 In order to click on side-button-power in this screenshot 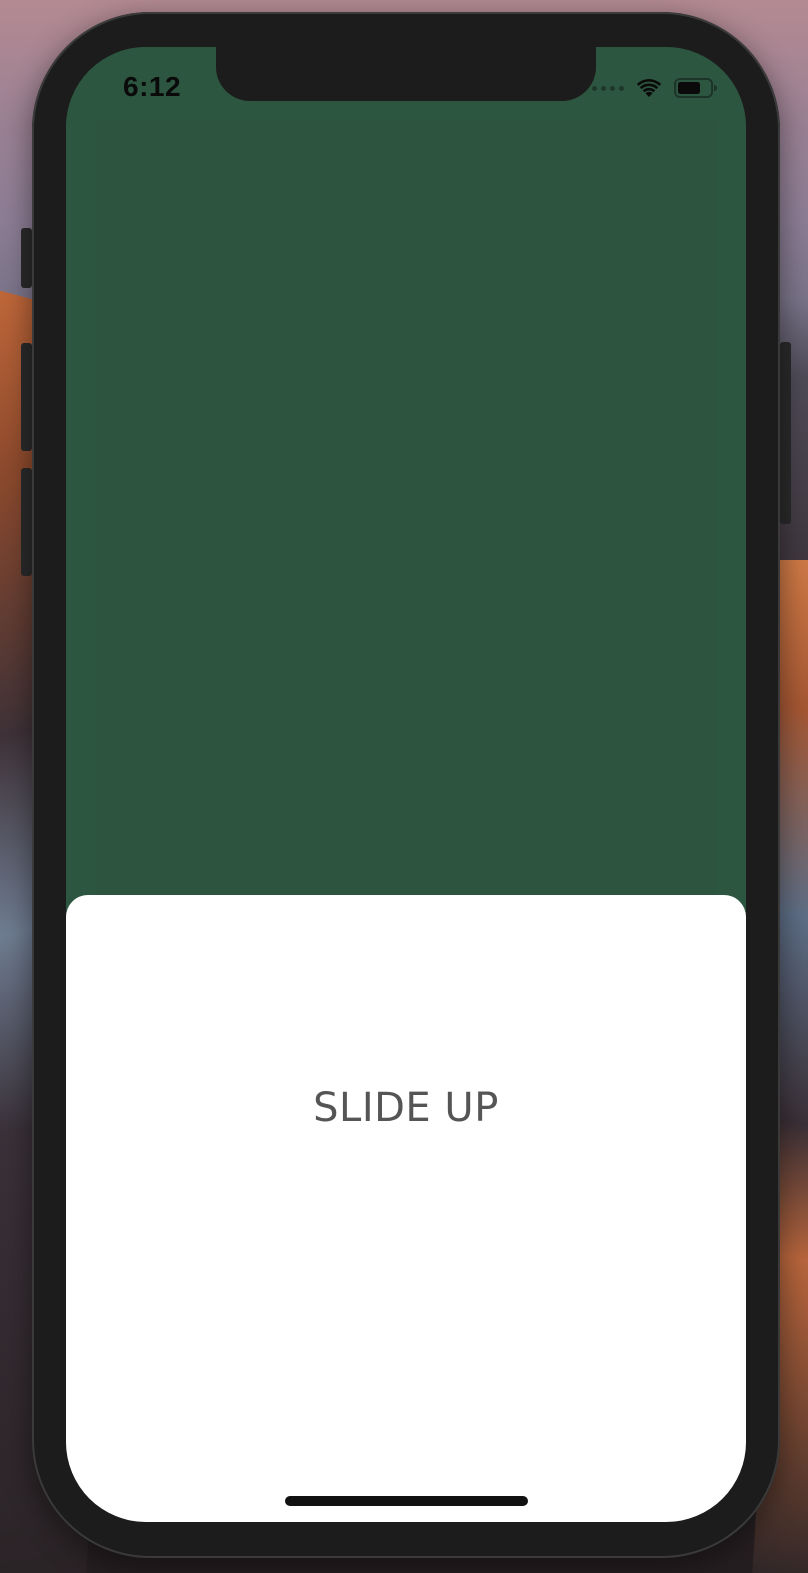, I will do `click(785, 433)`.